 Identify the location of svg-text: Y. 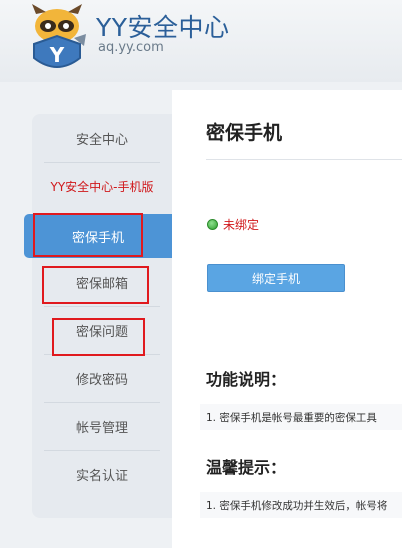
(57, 55).